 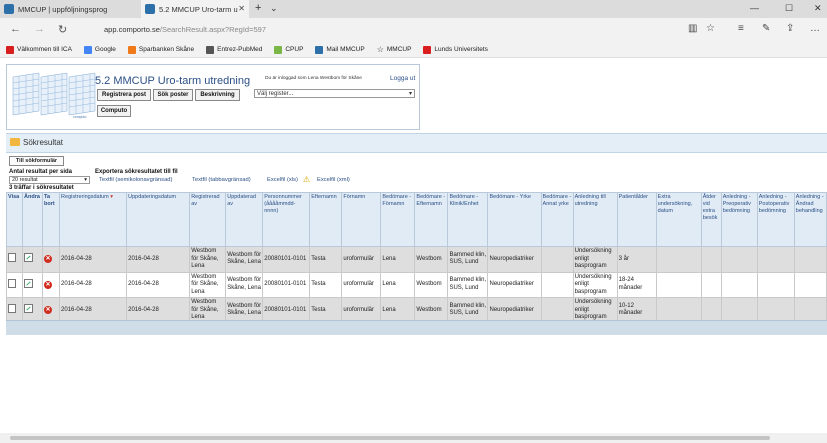 What do you see at coordinates (340, 49) in the screenshot?
I see `favorite-item: Mail MMCUP` at bounding box center [340, 49].